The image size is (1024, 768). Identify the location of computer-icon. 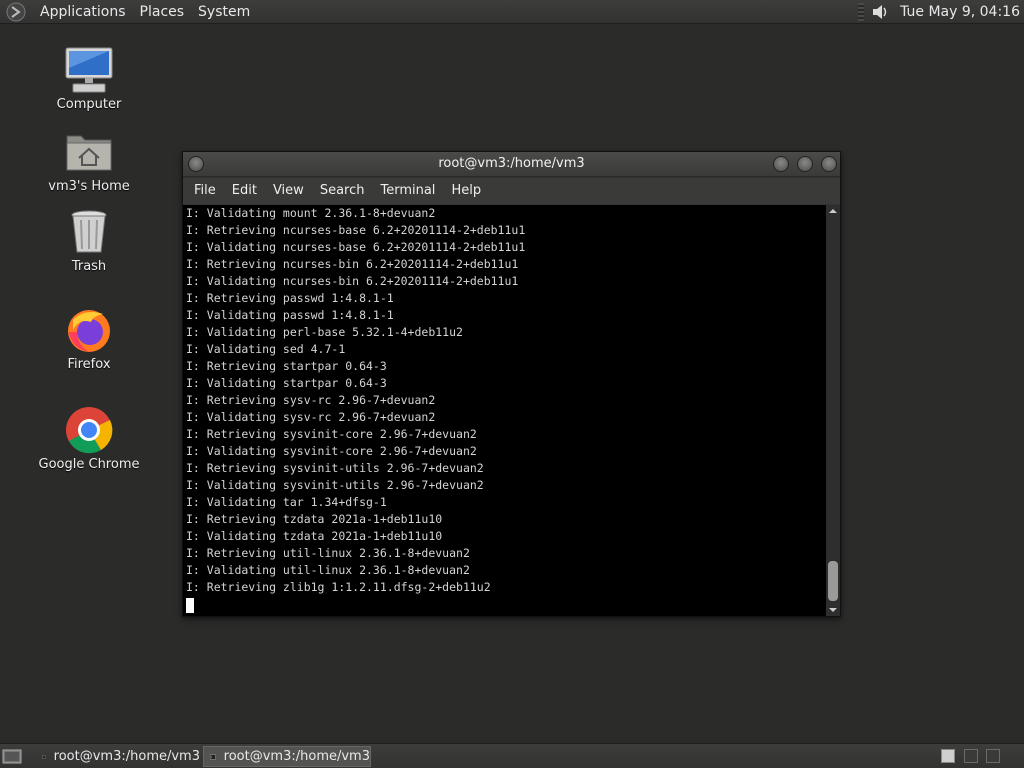
(89, 70).